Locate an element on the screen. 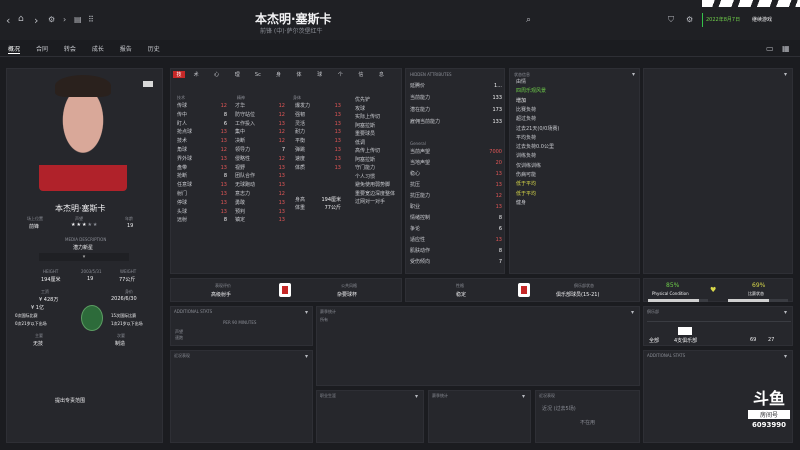  attr-tab-3: 理 is located at coordinates (237, 74).